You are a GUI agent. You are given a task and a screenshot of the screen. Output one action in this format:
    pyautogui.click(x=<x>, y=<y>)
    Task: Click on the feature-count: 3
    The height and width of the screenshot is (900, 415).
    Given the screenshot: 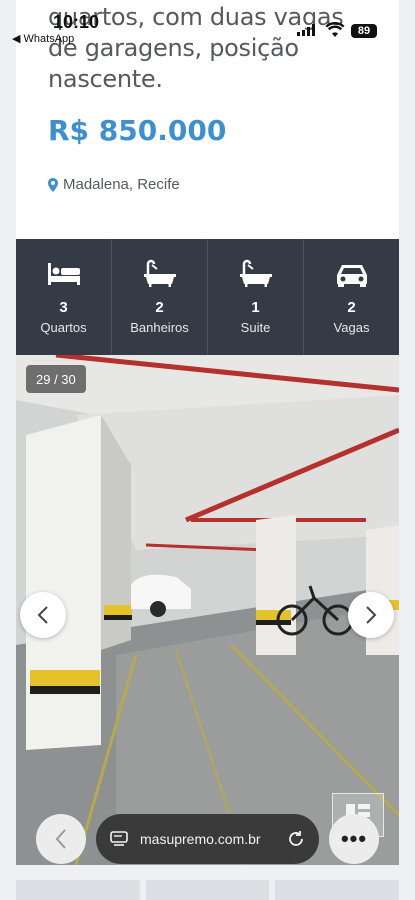 What is the action you would take?
    pyautogui.click(x=63, y=307)
    